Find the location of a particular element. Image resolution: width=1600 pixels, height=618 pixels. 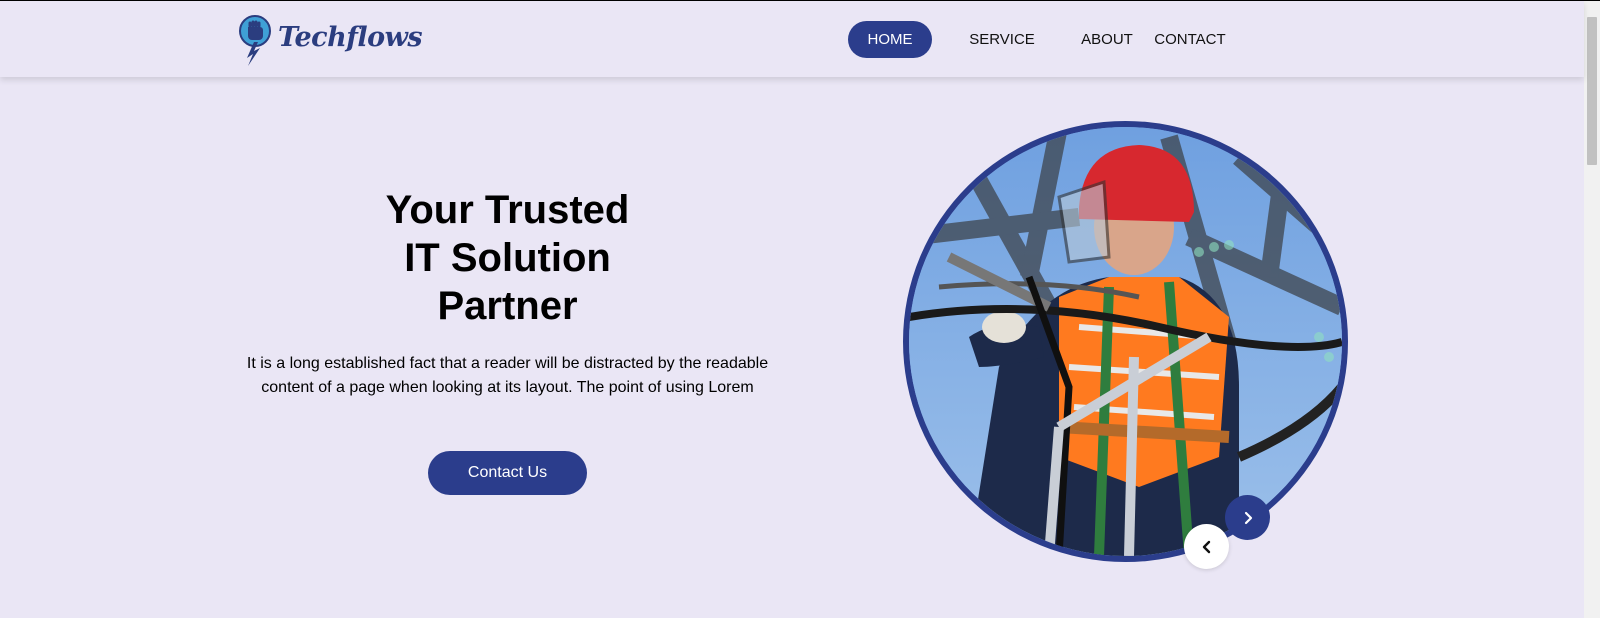

nav-about: ABOUT is located at coordinates (1107, 39).